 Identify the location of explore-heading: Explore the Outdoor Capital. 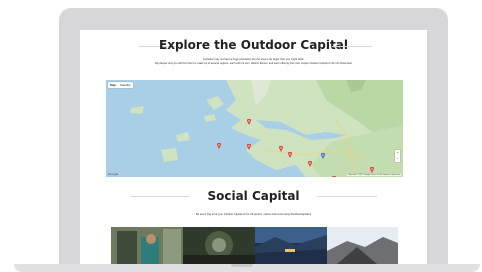
(253, 45).